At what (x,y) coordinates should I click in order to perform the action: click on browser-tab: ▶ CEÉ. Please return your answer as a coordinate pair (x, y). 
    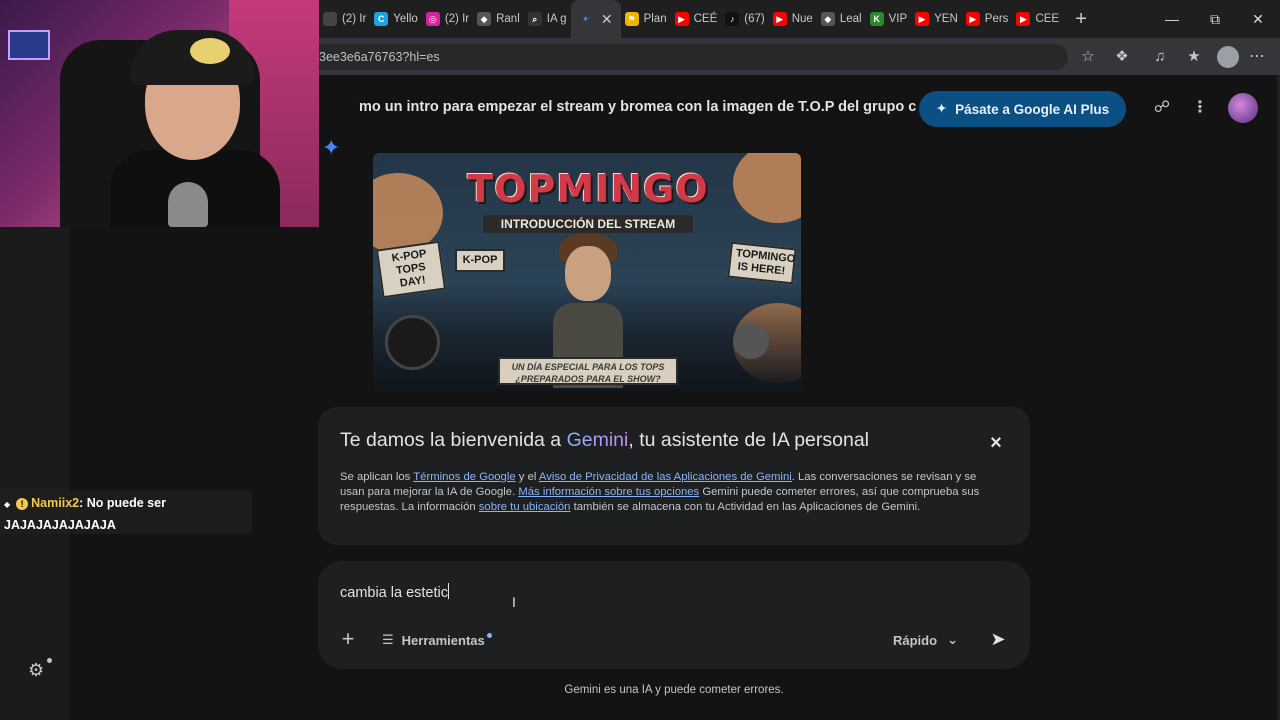
    Looking at the image, I should click on (696, 19).